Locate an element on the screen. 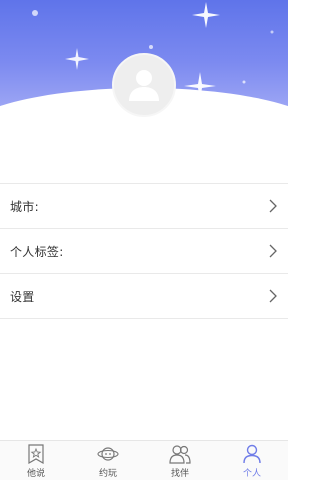  list-item-city: 城市: is located at coordinates (144, 206).